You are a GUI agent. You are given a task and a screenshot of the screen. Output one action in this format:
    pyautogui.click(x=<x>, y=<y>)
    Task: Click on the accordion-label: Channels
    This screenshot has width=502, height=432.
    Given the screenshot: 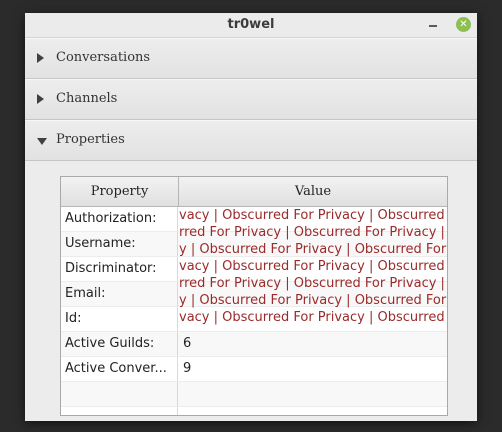 What is the action you would take?
    pyautogui.click(x=87, y=98)
    